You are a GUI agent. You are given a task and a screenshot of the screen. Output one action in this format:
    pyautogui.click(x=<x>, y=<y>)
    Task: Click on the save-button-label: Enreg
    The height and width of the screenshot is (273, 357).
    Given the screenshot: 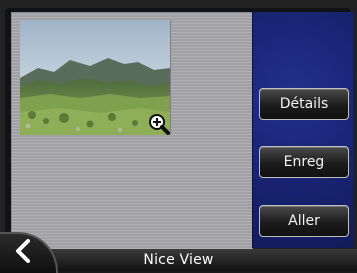 What is the action you would take?
    pyautogui.click(x=304, y=162)
    